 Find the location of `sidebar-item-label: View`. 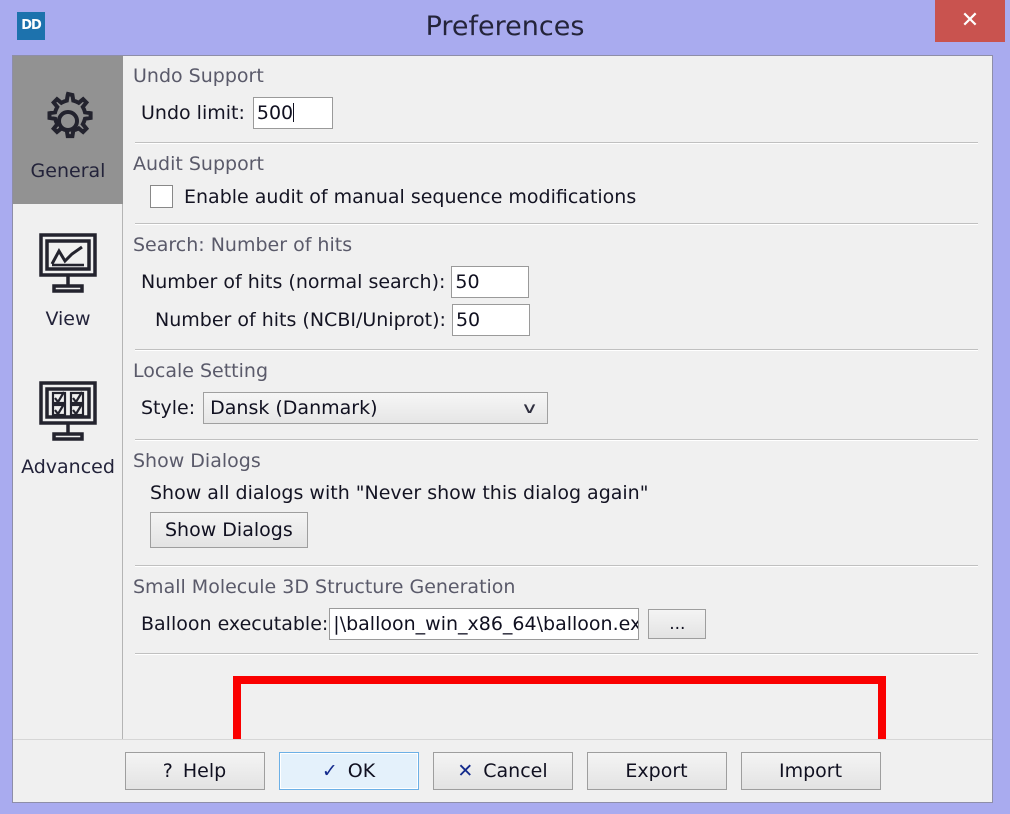

sidebar-item-label: View is located at coordinates (68, 319).